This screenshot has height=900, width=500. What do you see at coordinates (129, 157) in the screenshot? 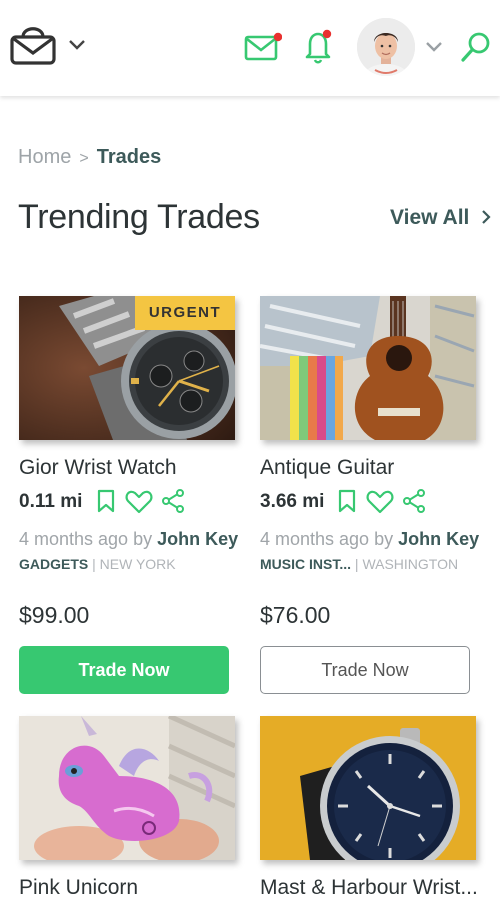
I see `breadcrumb-current: Trades` at bounding box center [129, 157].